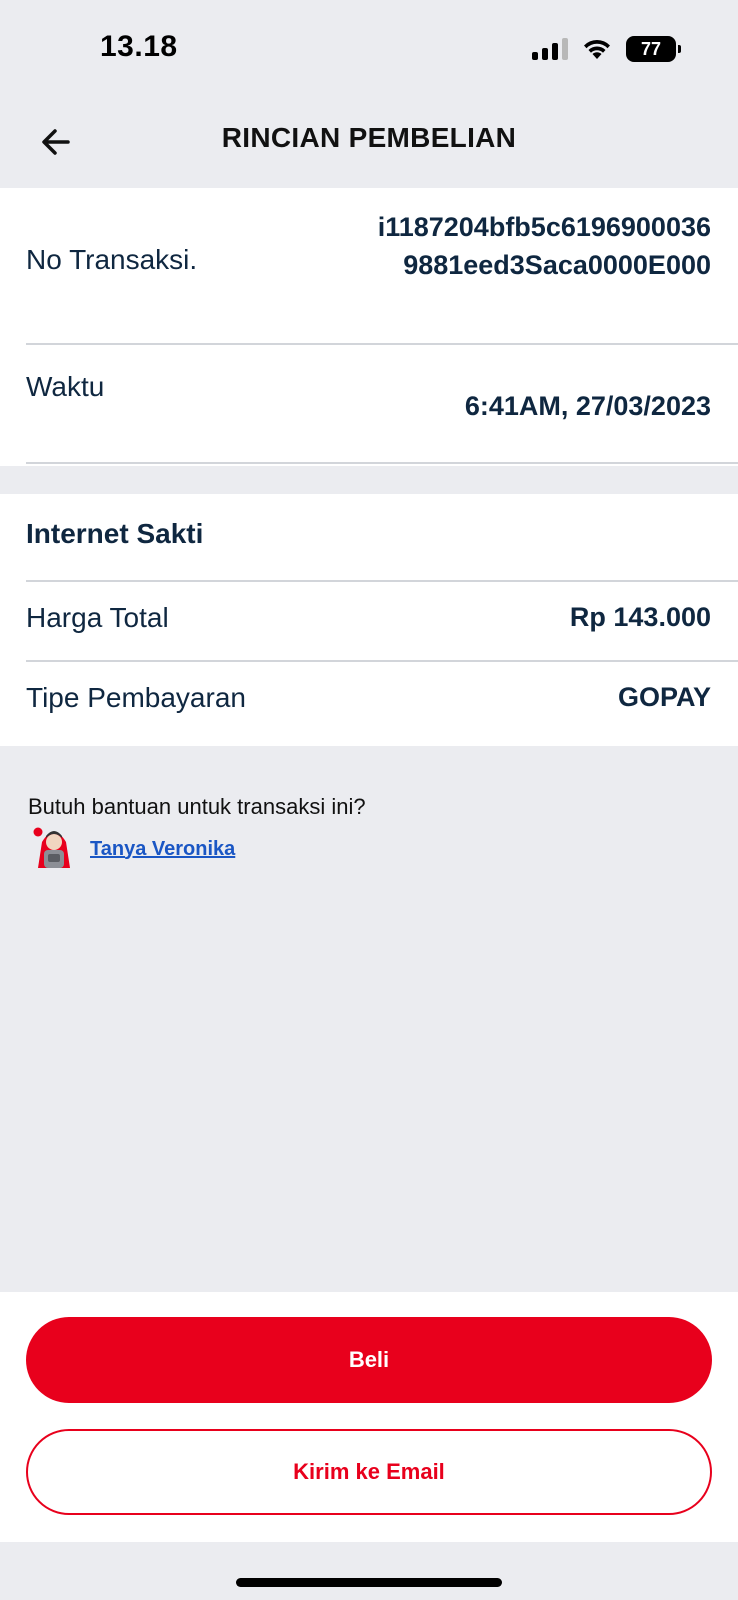  I want to click on wifi-icon, so click(597, 49).